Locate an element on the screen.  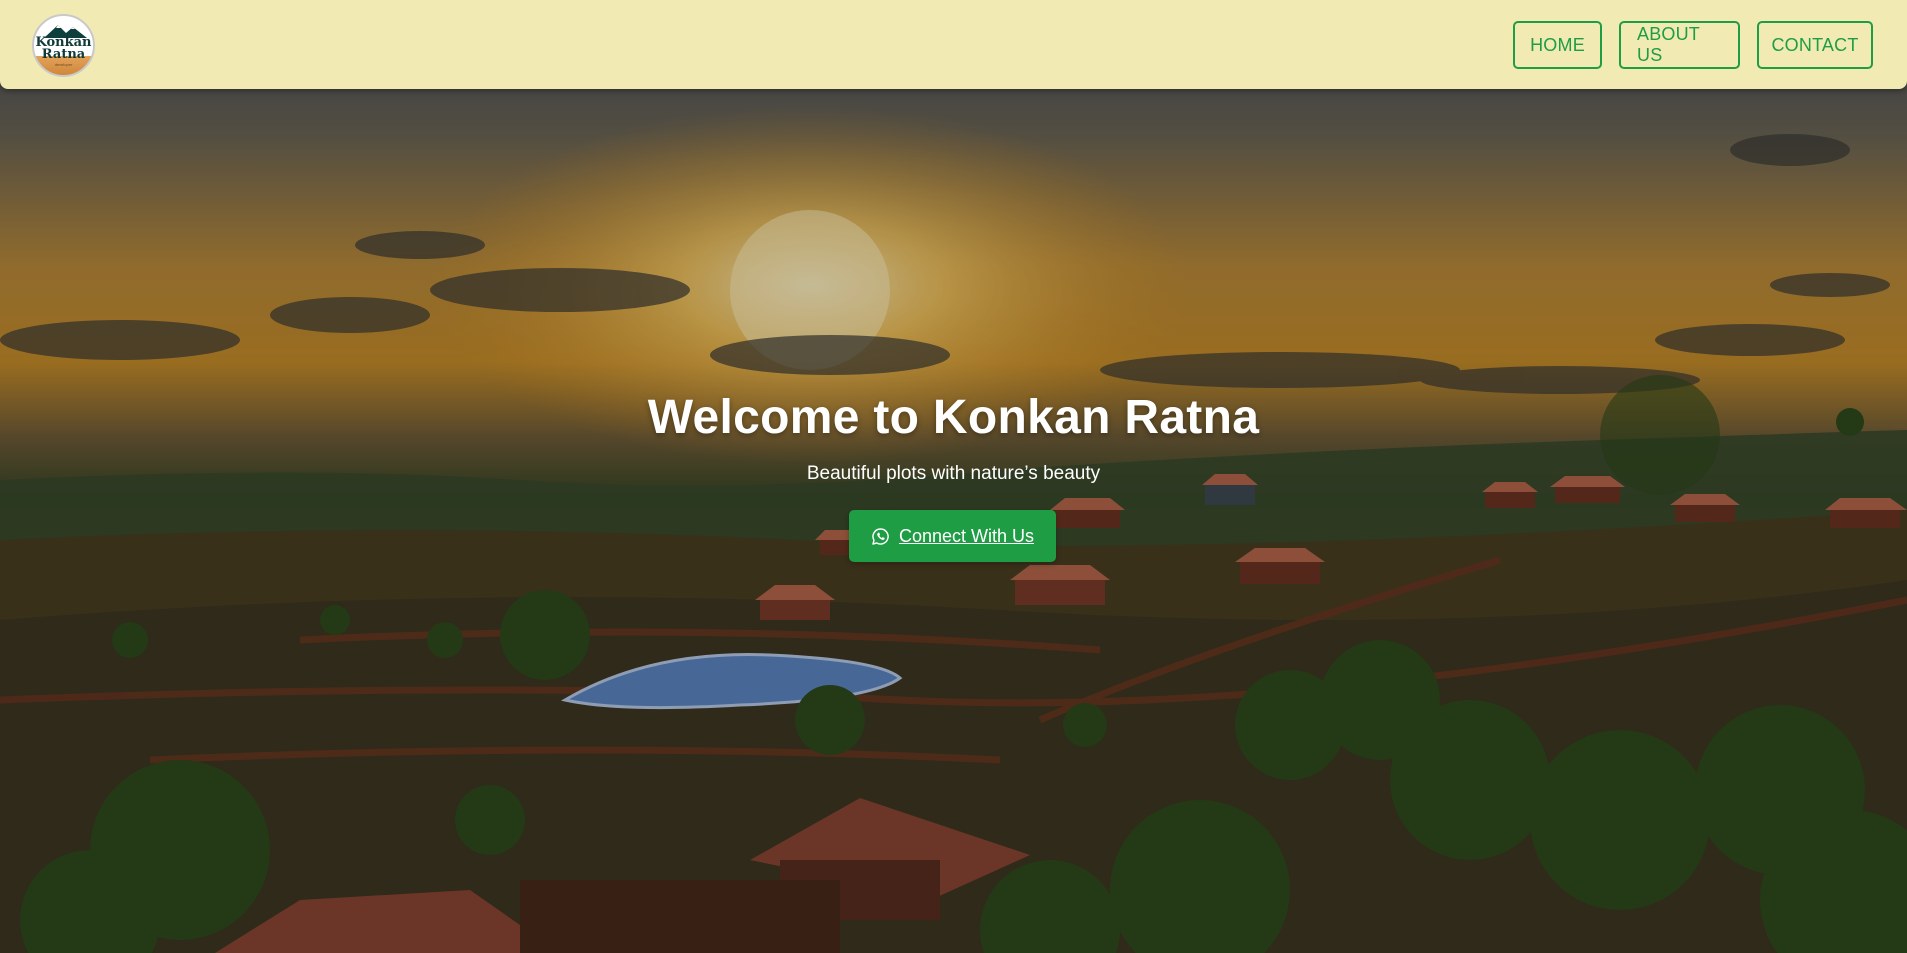
hero-subtitle: Beautiful plots with nature’s beauty is located at coordinates (953, 473).